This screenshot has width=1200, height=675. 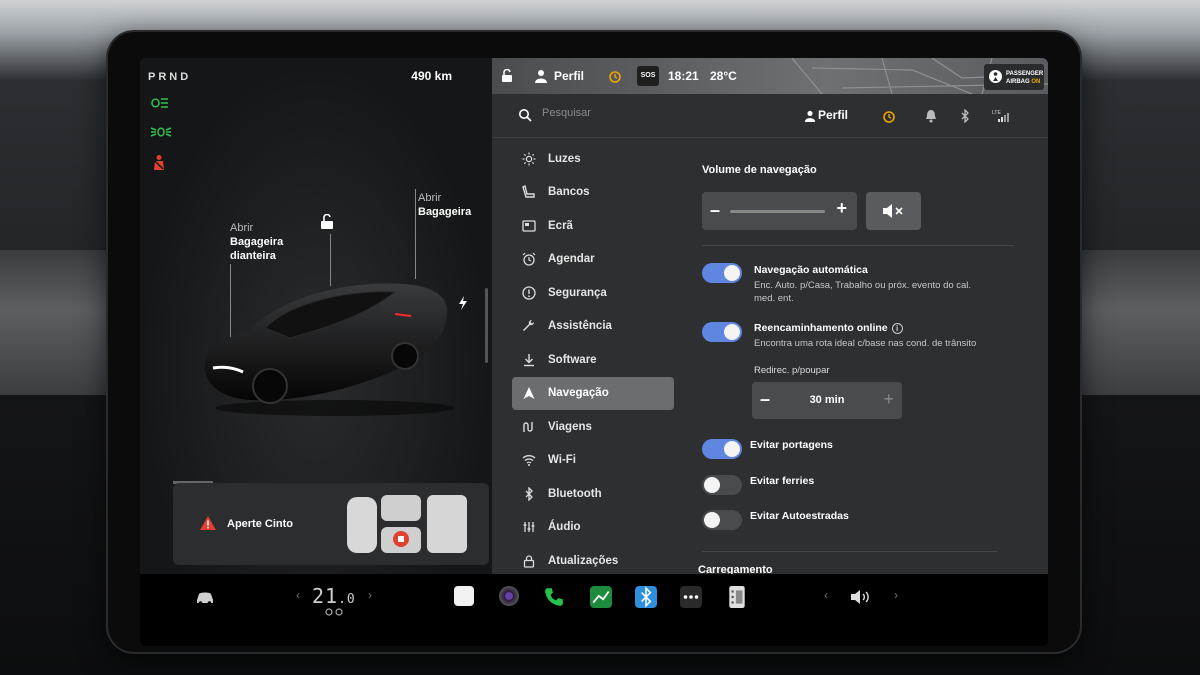 What do you see at coordinates (578, 393) in the screenshot?
I see `menu-item-label: Navegação` at bounding box center [578, 393].